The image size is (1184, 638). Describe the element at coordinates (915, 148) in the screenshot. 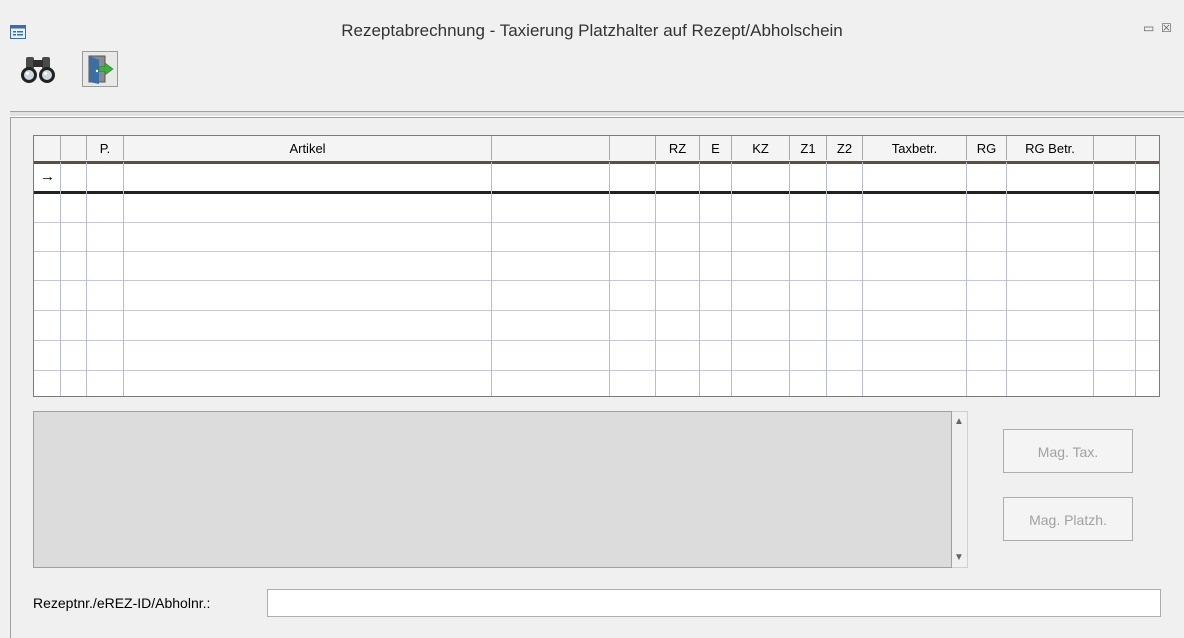

I see `grid-header-taxbetr: Taxbetr.` at that location.